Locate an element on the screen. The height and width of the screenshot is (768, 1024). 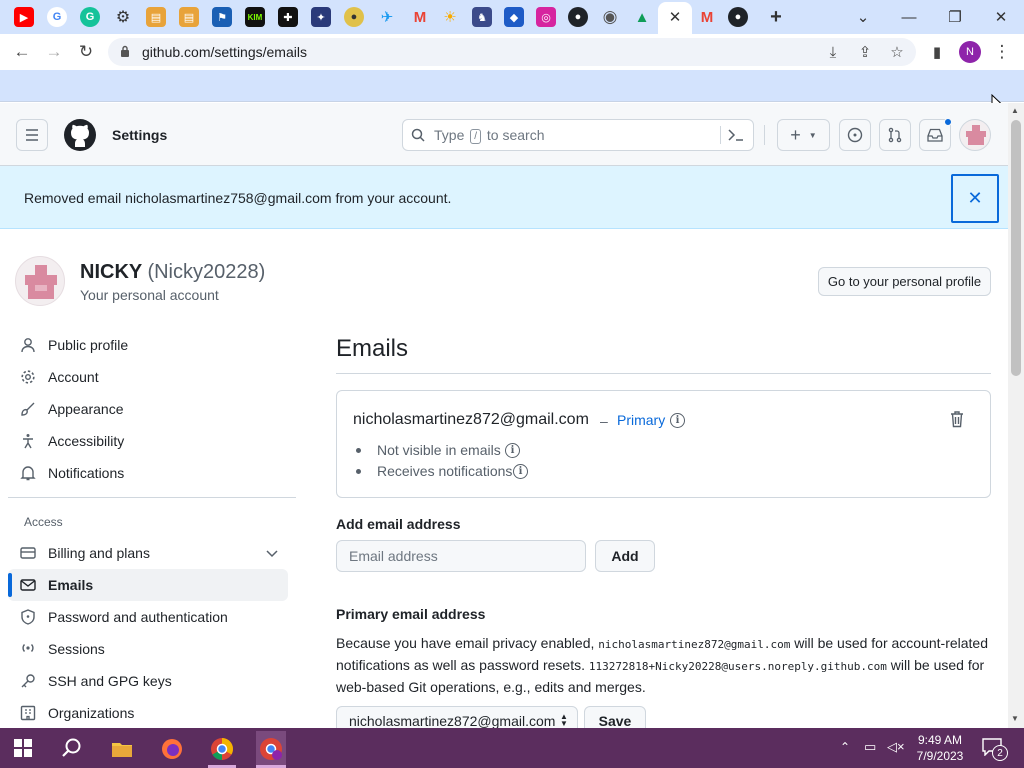
command-palette-icon is located at coordinates (736, 135).